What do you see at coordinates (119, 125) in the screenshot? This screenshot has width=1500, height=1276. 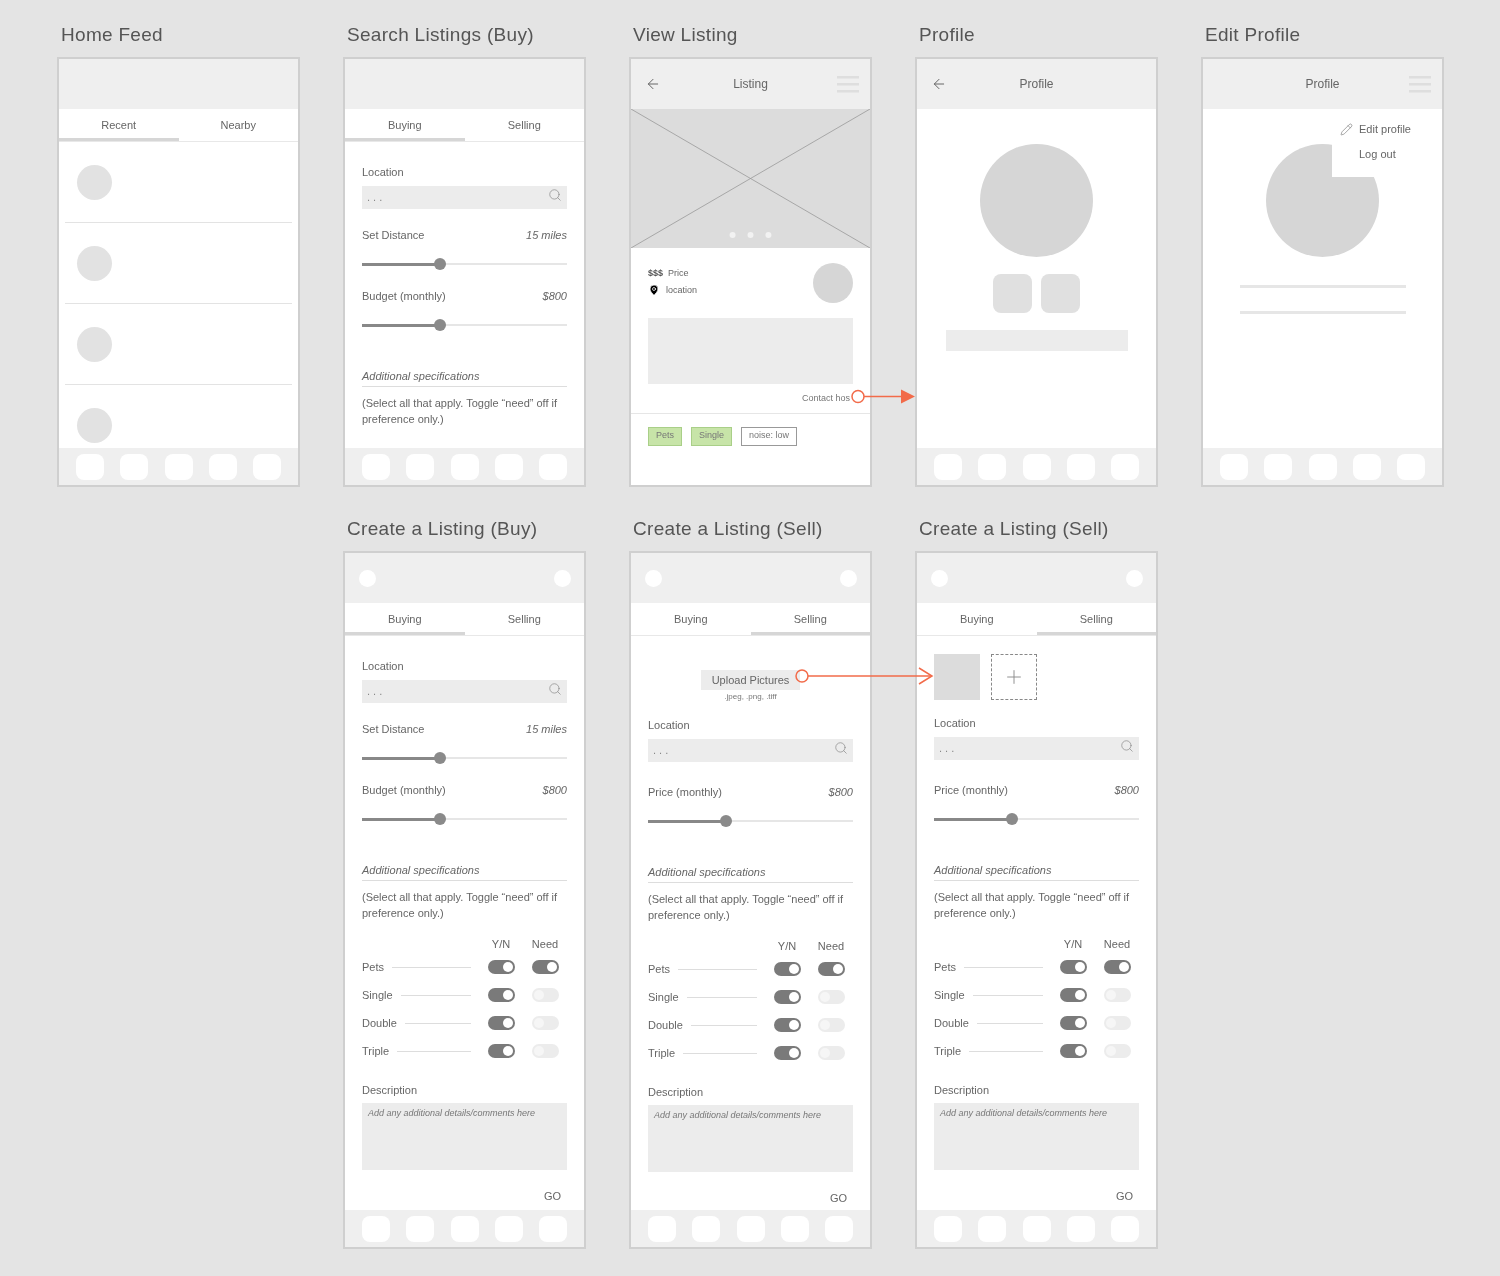 I see `tab: Recent` at bounding box center [119, 125].